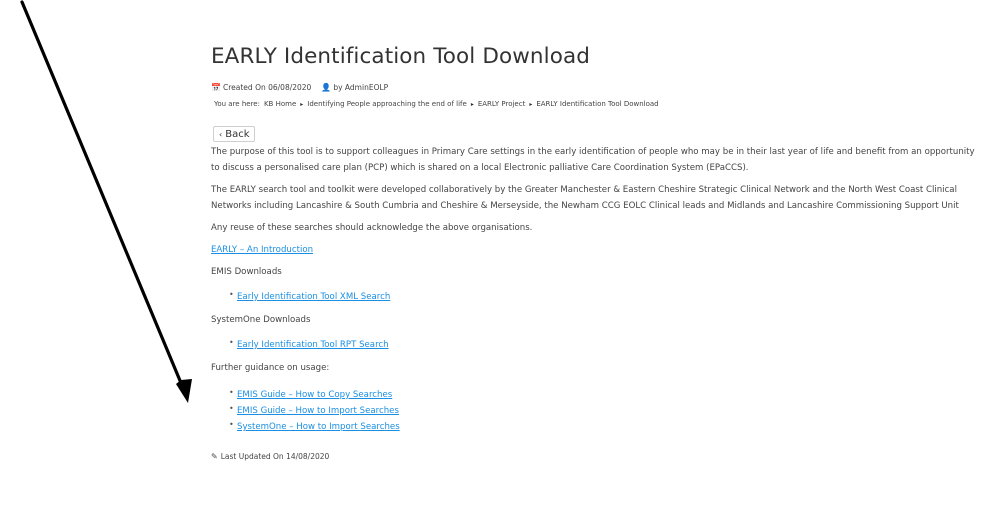 The image size is (984, 532). I want to click on breadcrumb-lead: You are here:, so click(237, 104).